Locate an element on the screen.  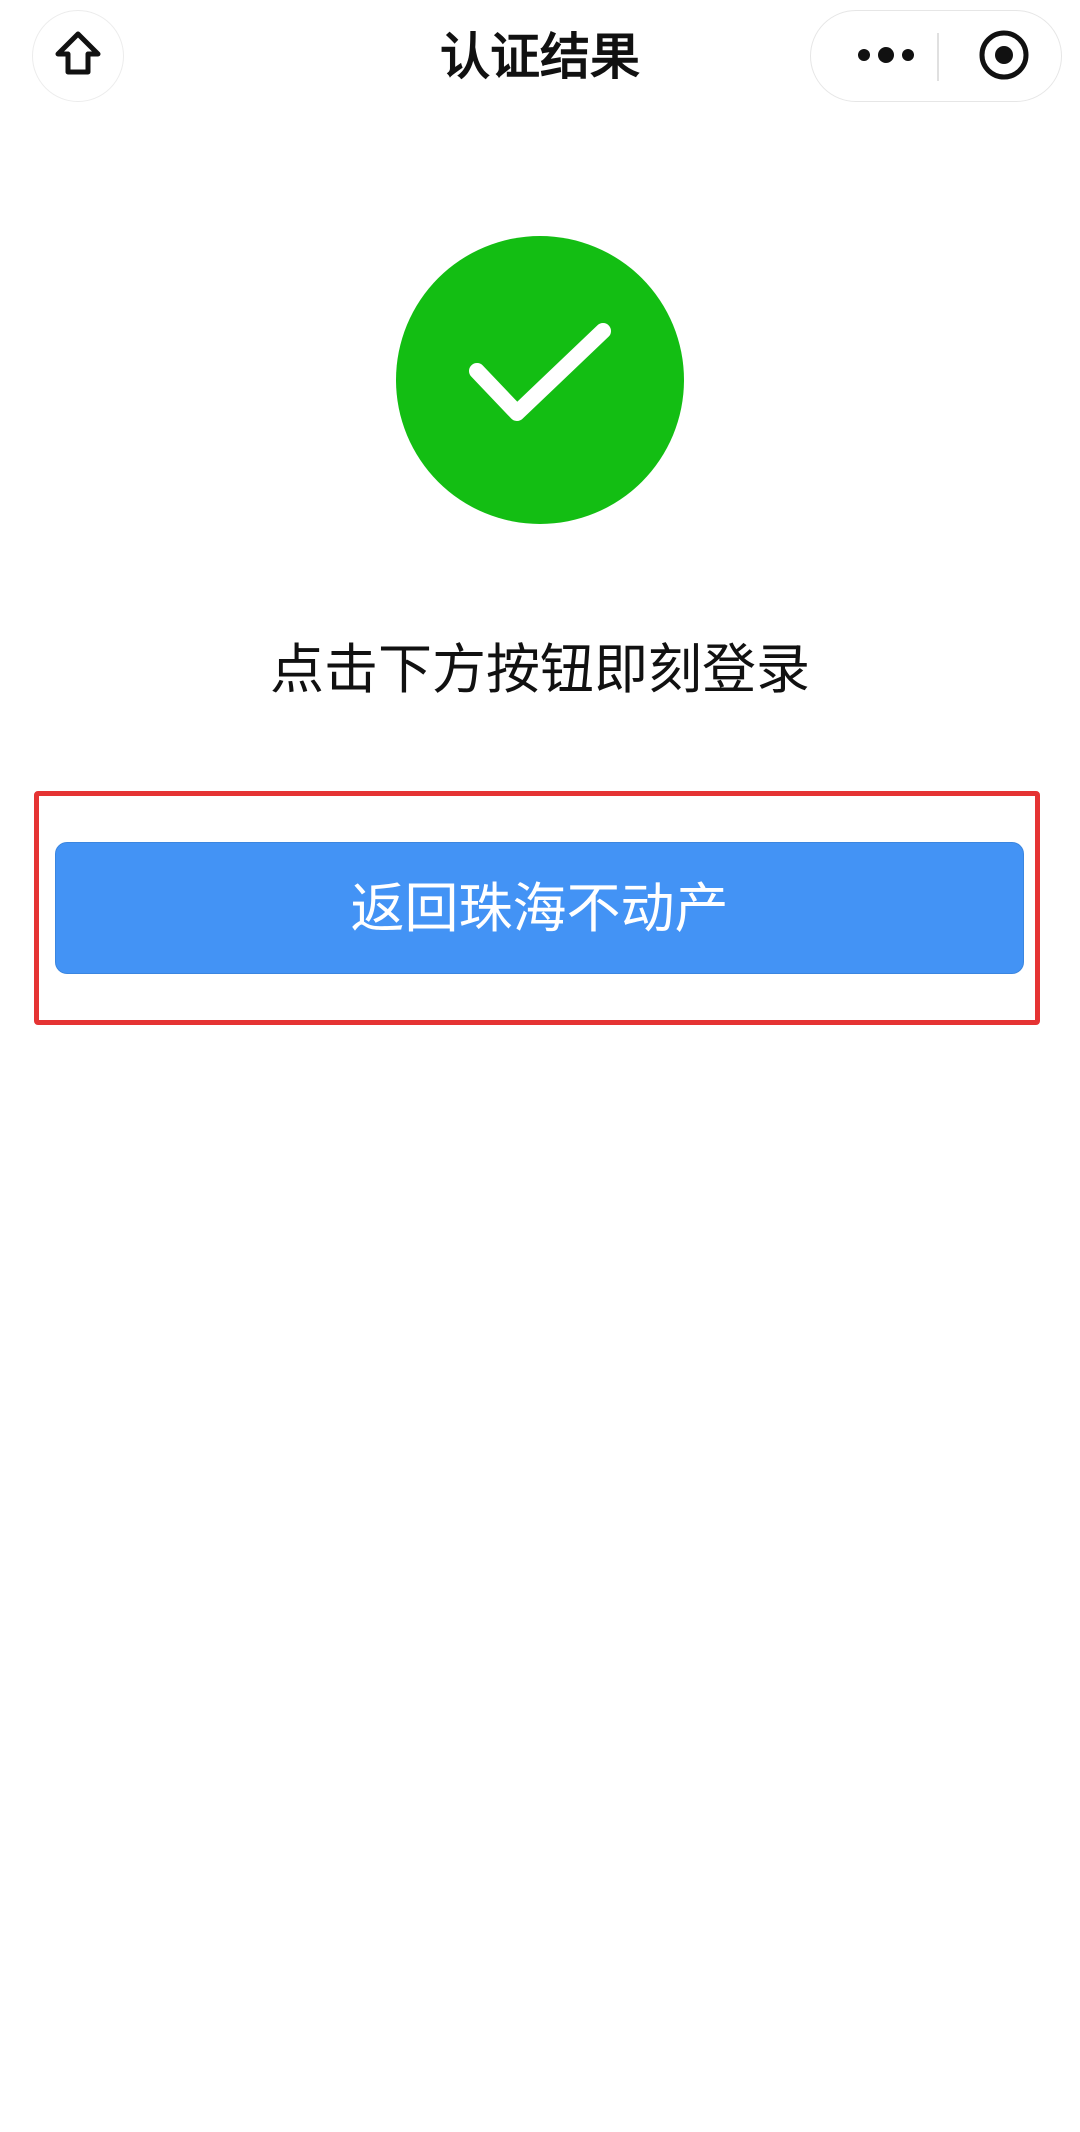
return-to-zhuhai-real-estate-button: 返回珠海不动产 is located at coordinates (539, 908).